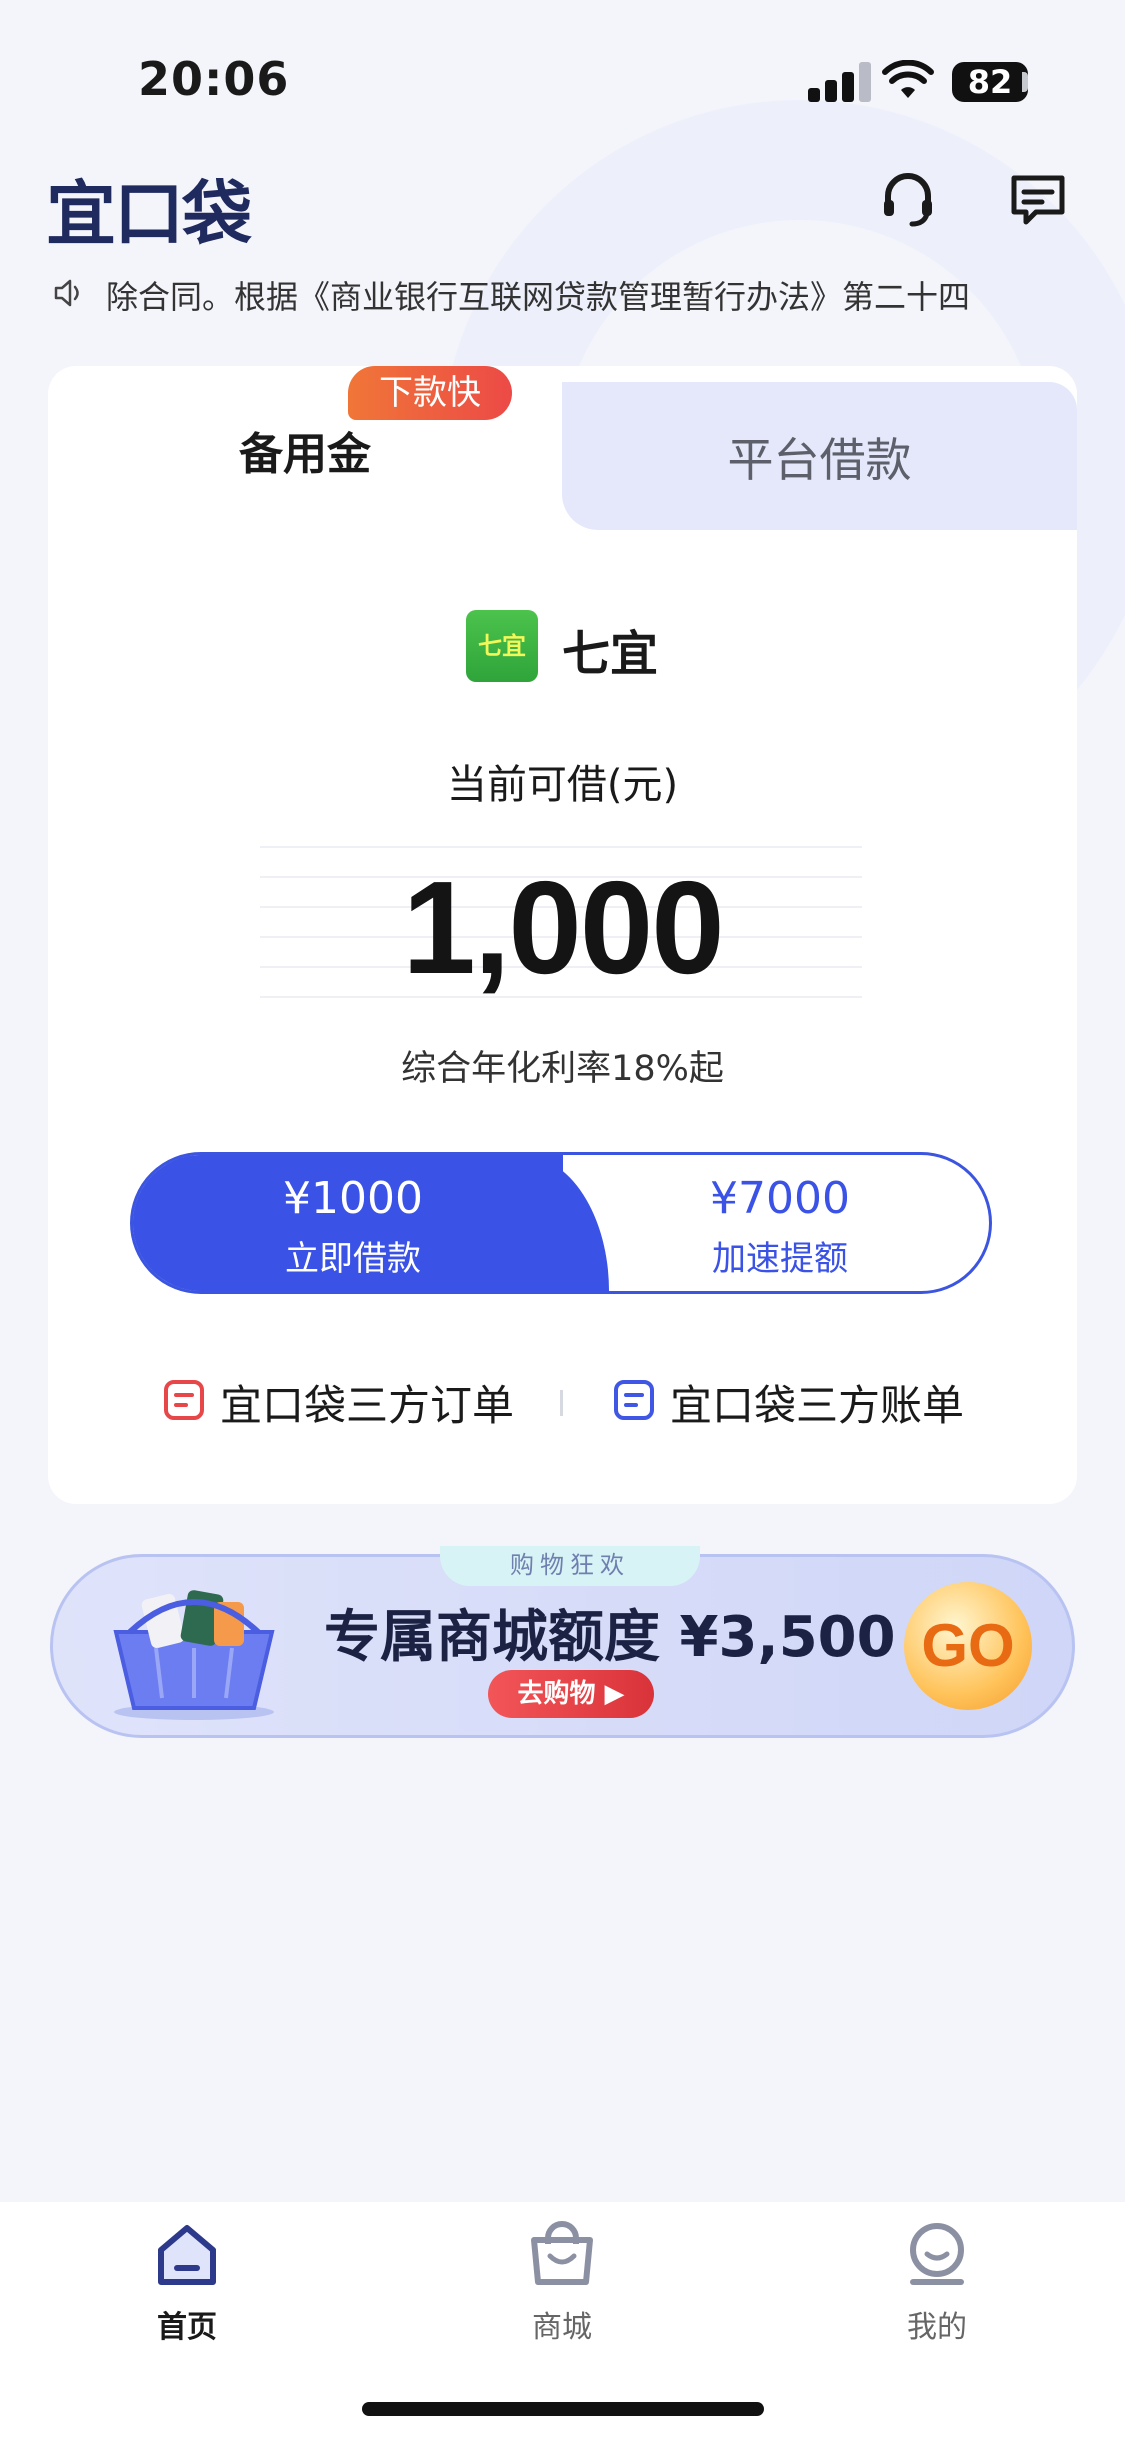 The image size is (1125, 2439). I want to click on banner-tag: 购物狂欢, so click(570, 1566).